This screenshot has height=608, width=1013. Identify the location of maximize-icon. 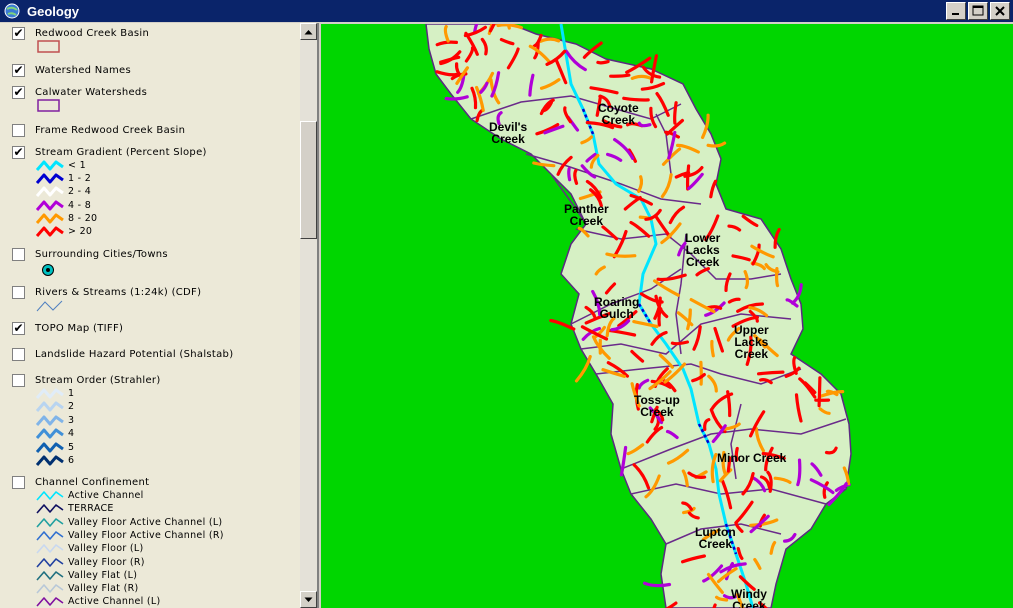
(978, 10).